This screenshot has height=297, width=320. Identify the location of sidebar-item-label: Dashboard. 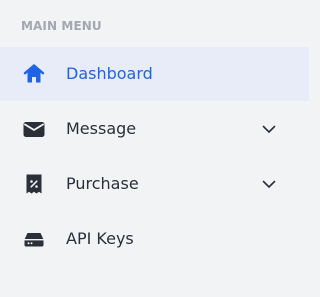
(109, 73).